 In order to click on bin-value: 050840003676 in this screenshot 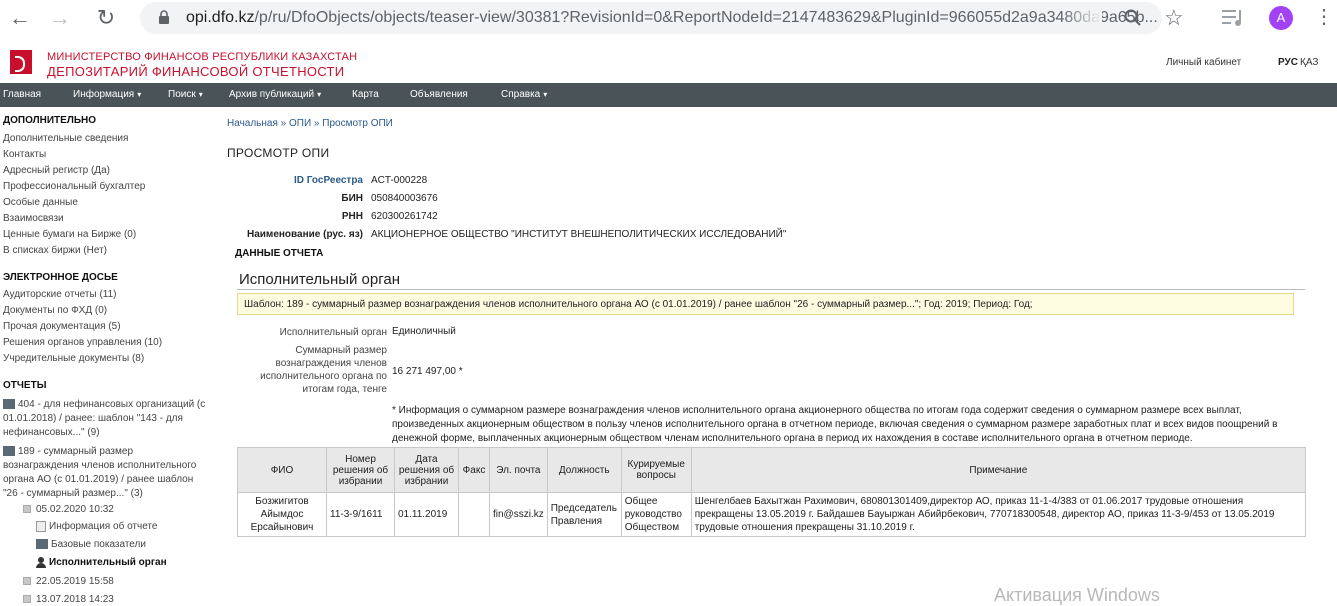, I will do `click(404, 198)`.